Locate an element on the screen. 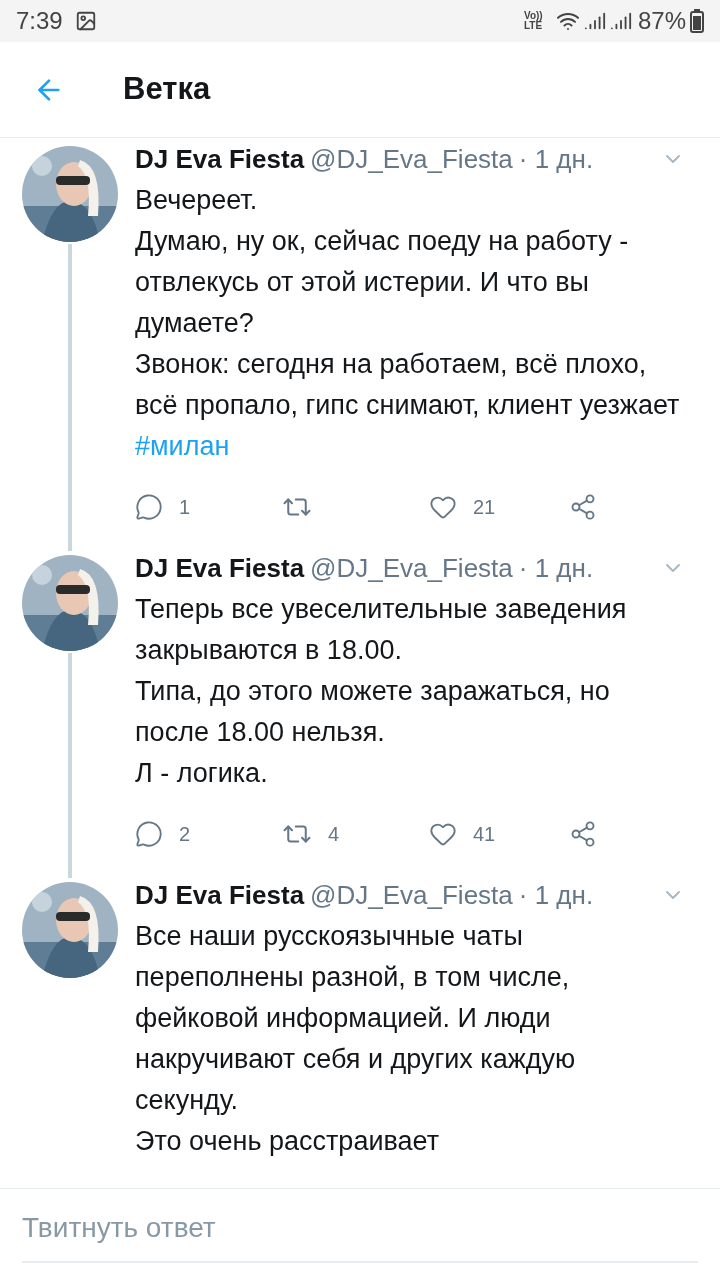  like-count: 21 is located at coordinates (484, 507).